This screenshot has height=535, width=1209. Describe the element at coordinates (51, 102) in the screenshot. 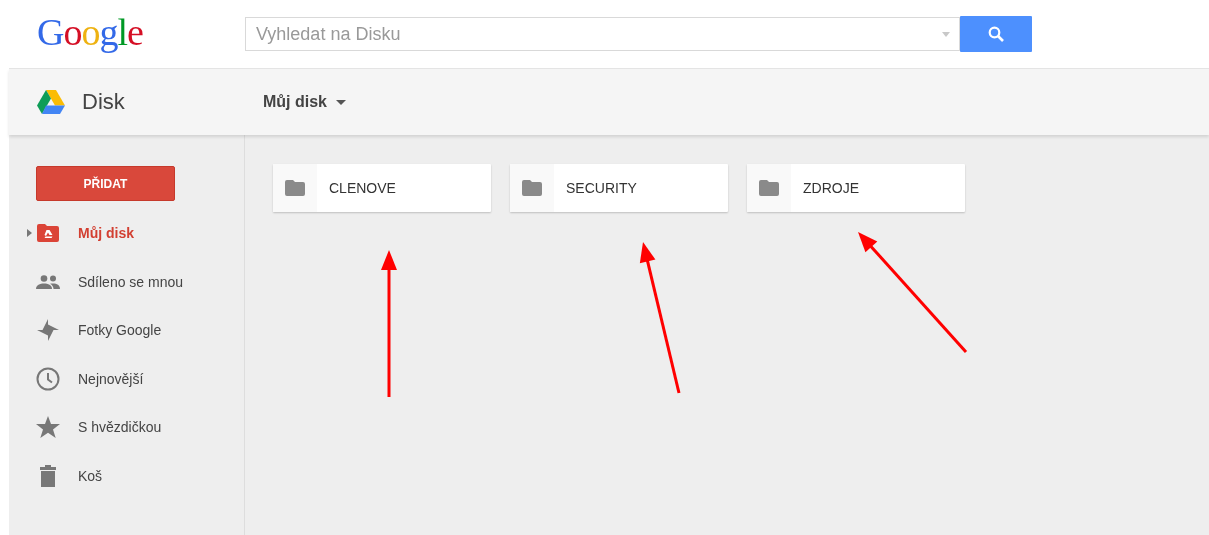

I see `drive-logo-icon` at that location.